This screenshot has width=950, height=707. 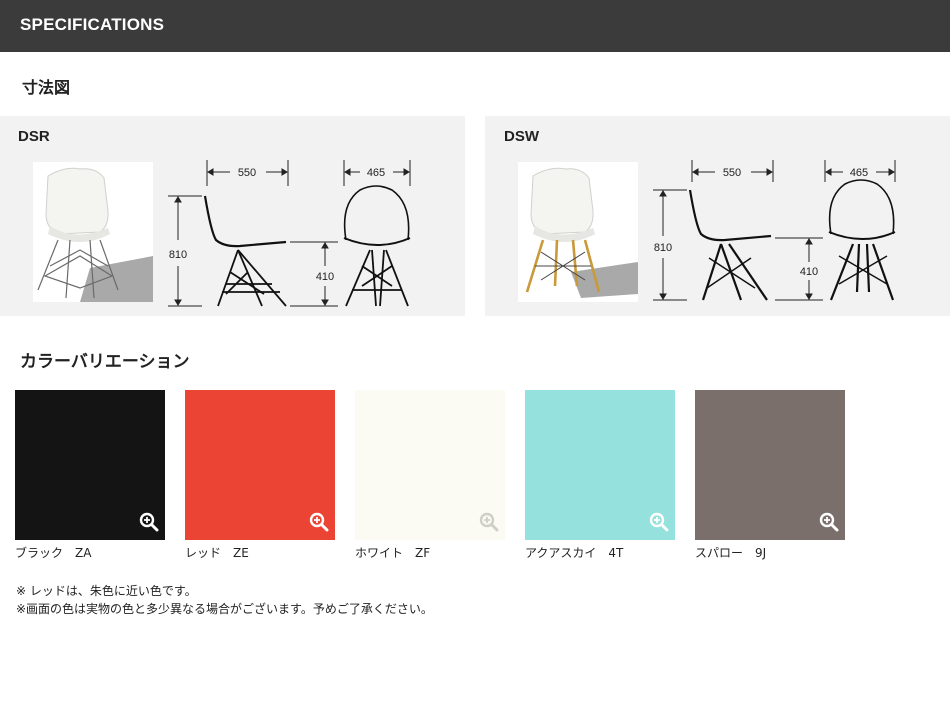 I want to click on dsr-side-view, so click(x=245, y=251).